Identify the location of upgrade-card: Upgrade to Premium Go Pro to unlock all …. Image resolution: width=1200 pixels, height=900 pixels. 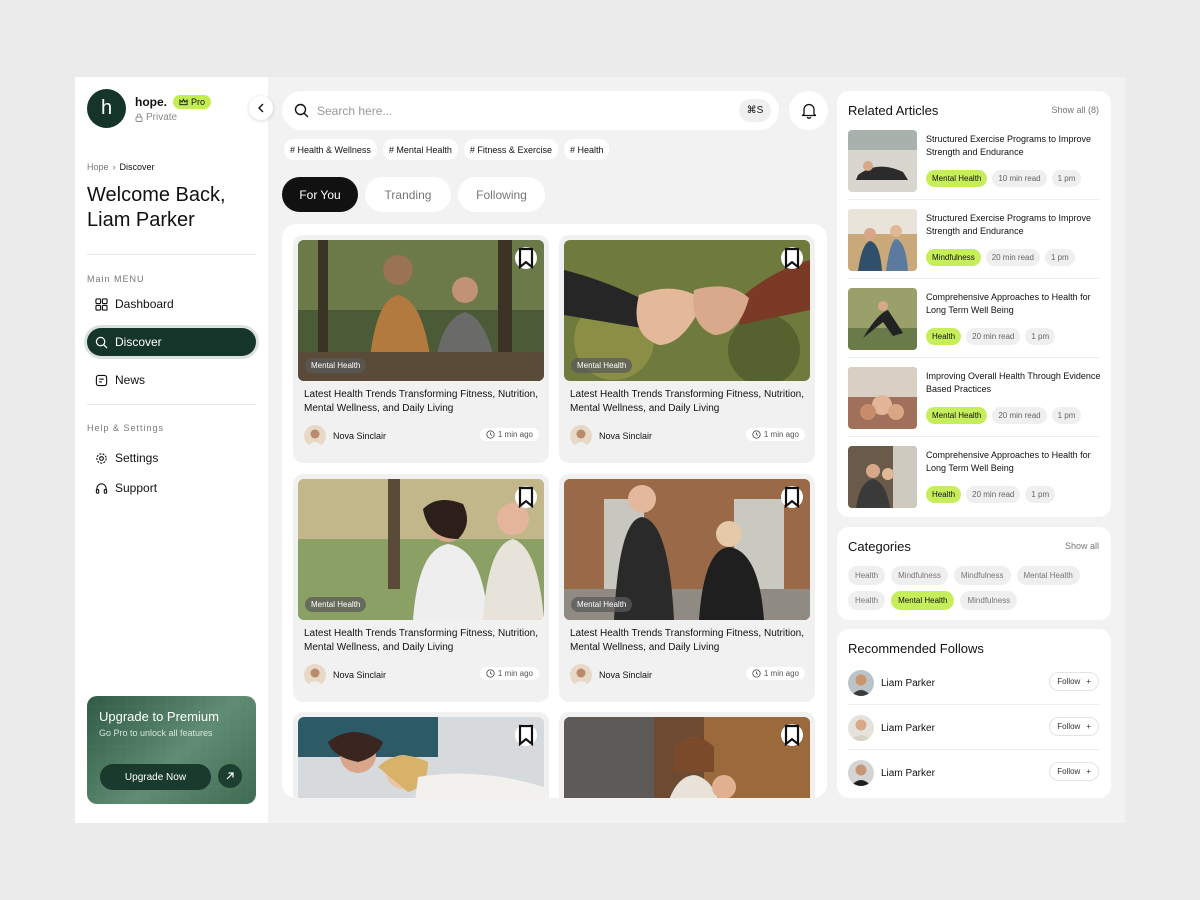
(171, 750).